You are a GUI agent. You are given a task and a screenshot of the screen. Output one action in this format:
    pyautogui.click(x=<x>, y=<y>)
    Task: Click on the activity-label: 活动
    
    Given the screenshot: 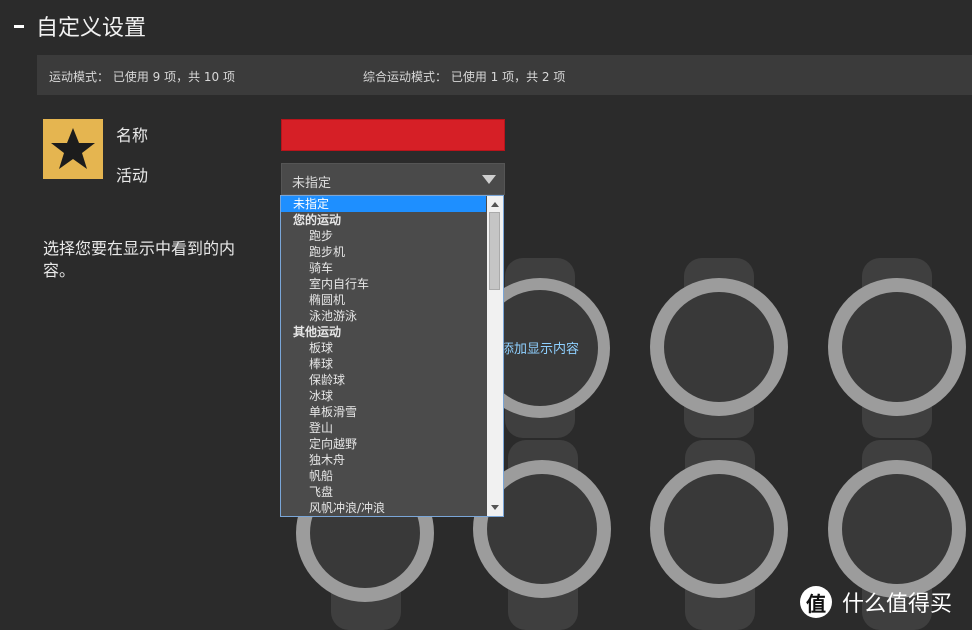 What is the action you would take?
    pyautogui.click(x=132, y=175)
    